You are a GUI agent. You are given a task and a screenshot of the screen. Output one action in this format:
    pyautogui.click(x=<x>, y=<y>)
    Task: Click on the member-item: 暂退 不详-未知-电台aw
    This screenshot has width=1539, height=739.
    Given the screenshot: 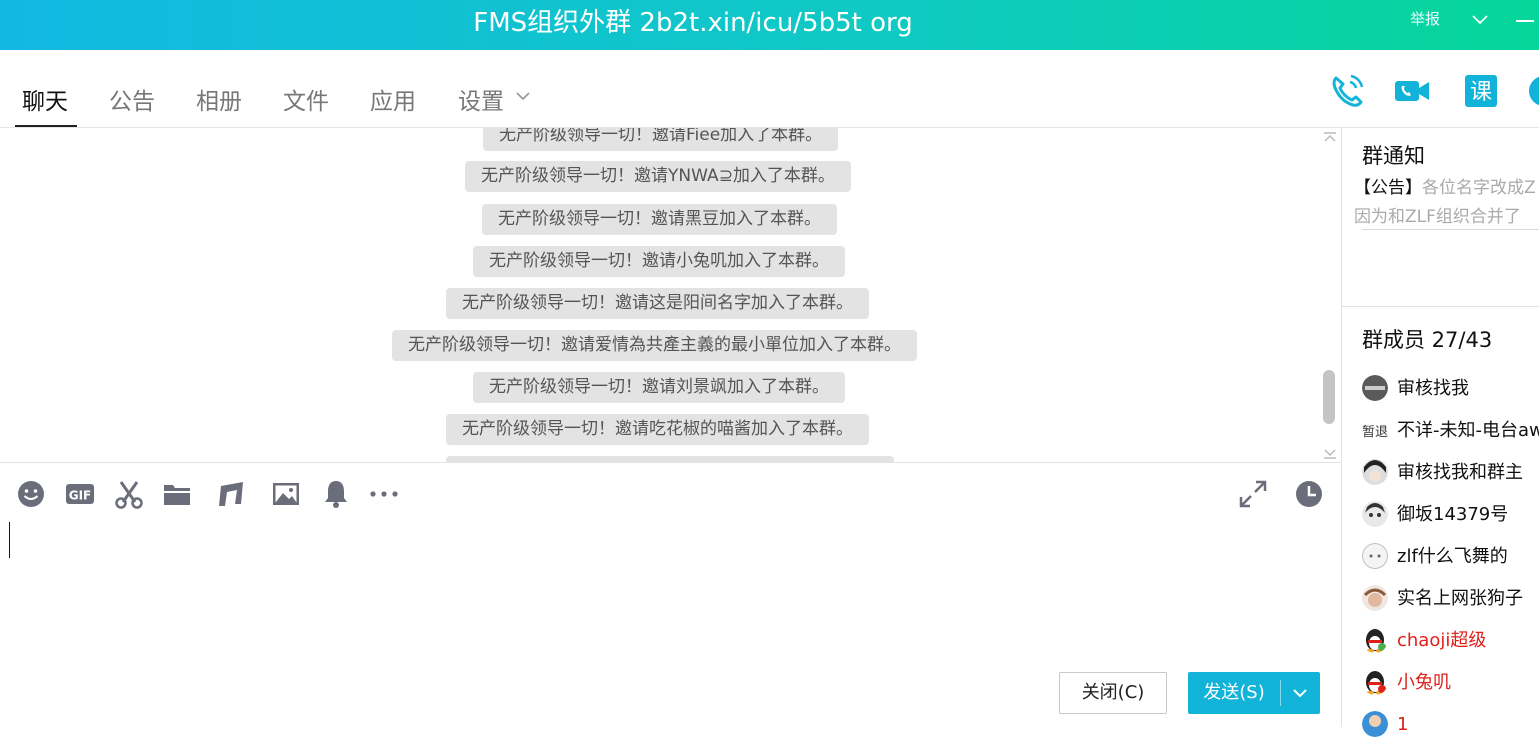 What is the action you would take?
    pyautogui.click(x=1450, y=431)
    